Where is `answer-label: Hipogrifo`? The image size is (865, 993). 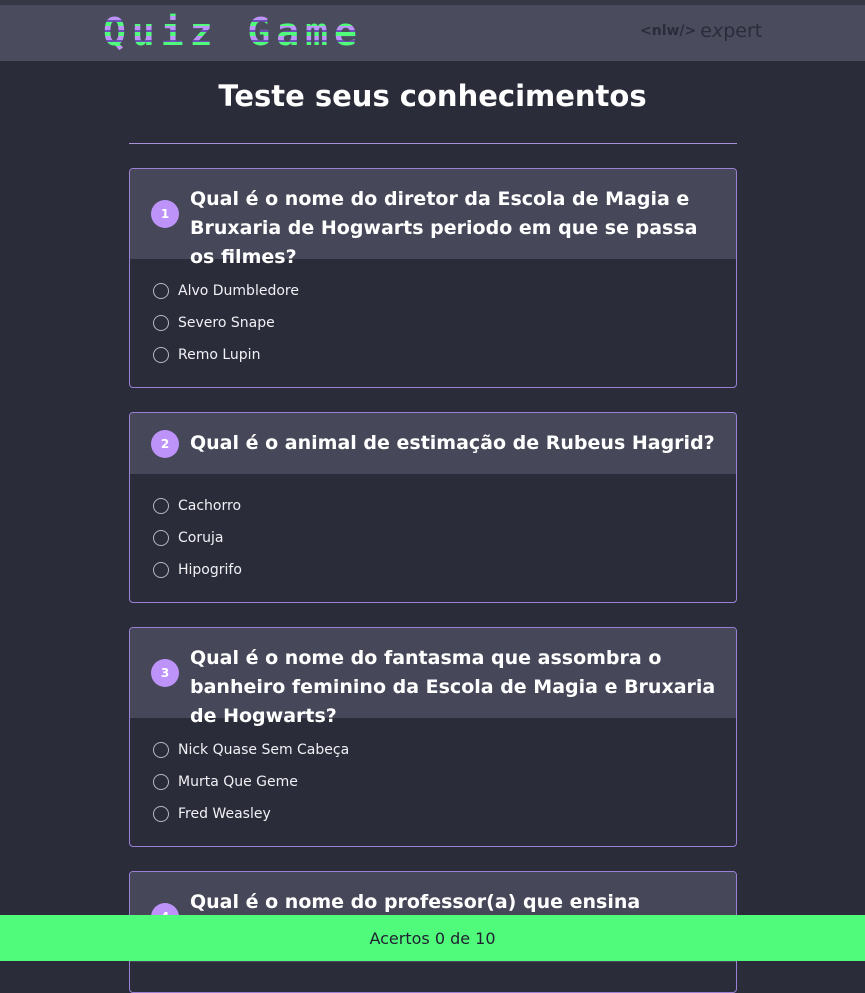
answer-label: Hipogrifo is located at coordinates (210, 570).